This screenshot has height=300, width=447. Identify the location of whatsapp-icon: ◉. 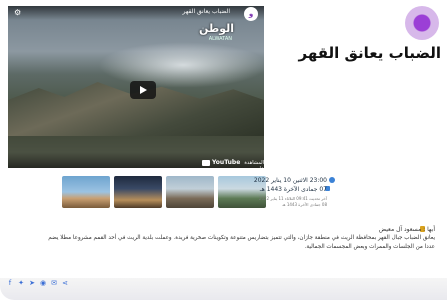
(43, 283).